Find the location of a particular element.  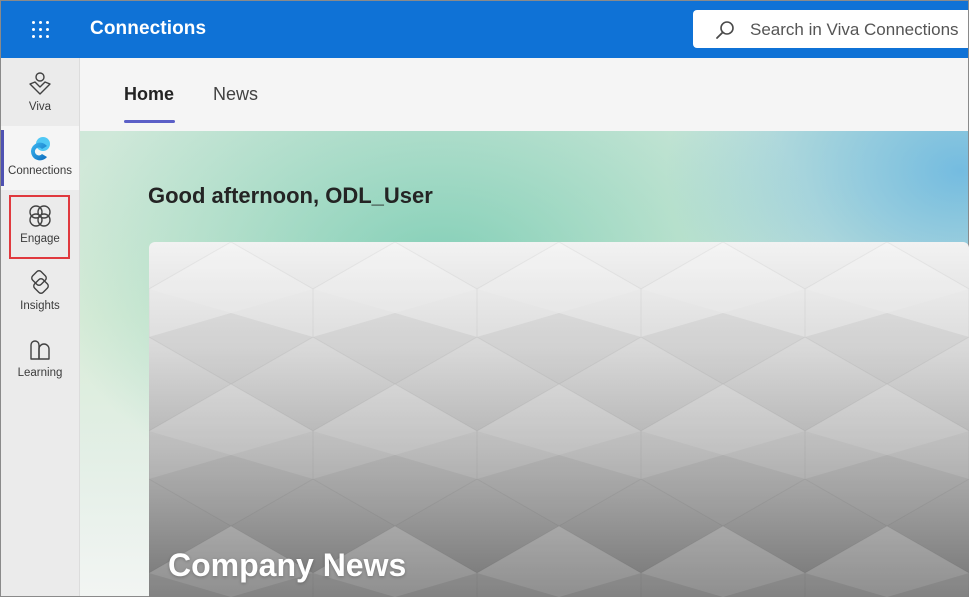

selected-tab-indicator is located at coordinates (149, 121).